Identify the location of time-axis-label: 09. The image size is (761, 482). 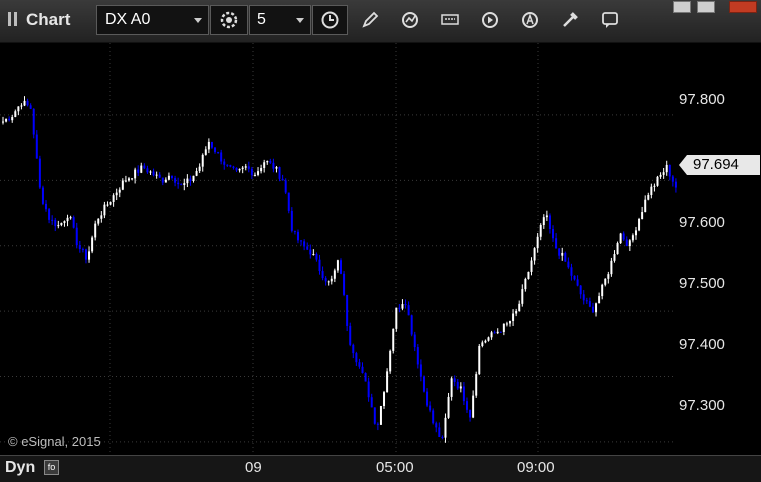
(253, 467).